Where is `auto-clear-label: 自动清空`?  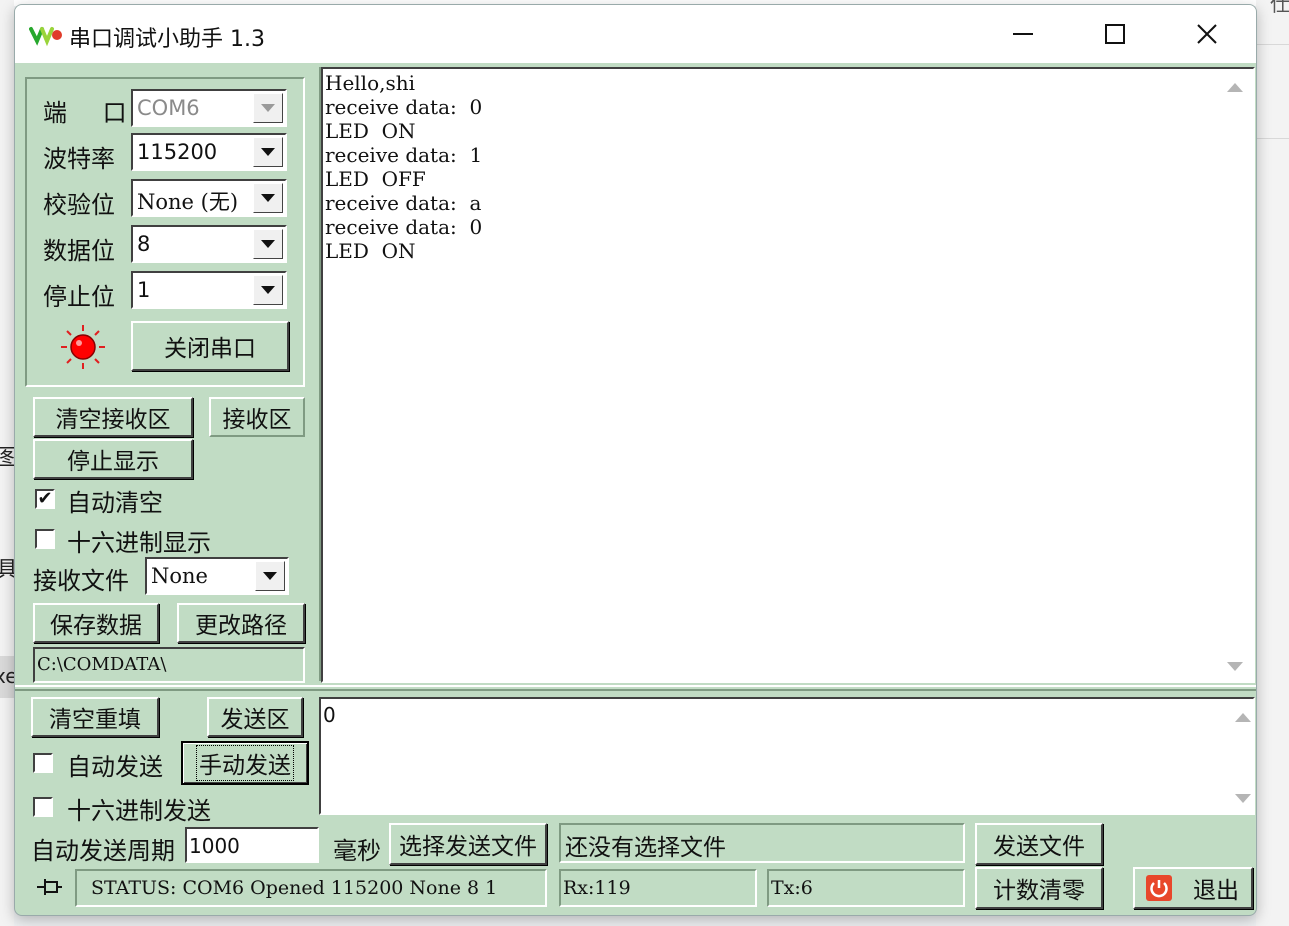
auto-clear-label: 自动清空 is located at coordinates (115, 503).